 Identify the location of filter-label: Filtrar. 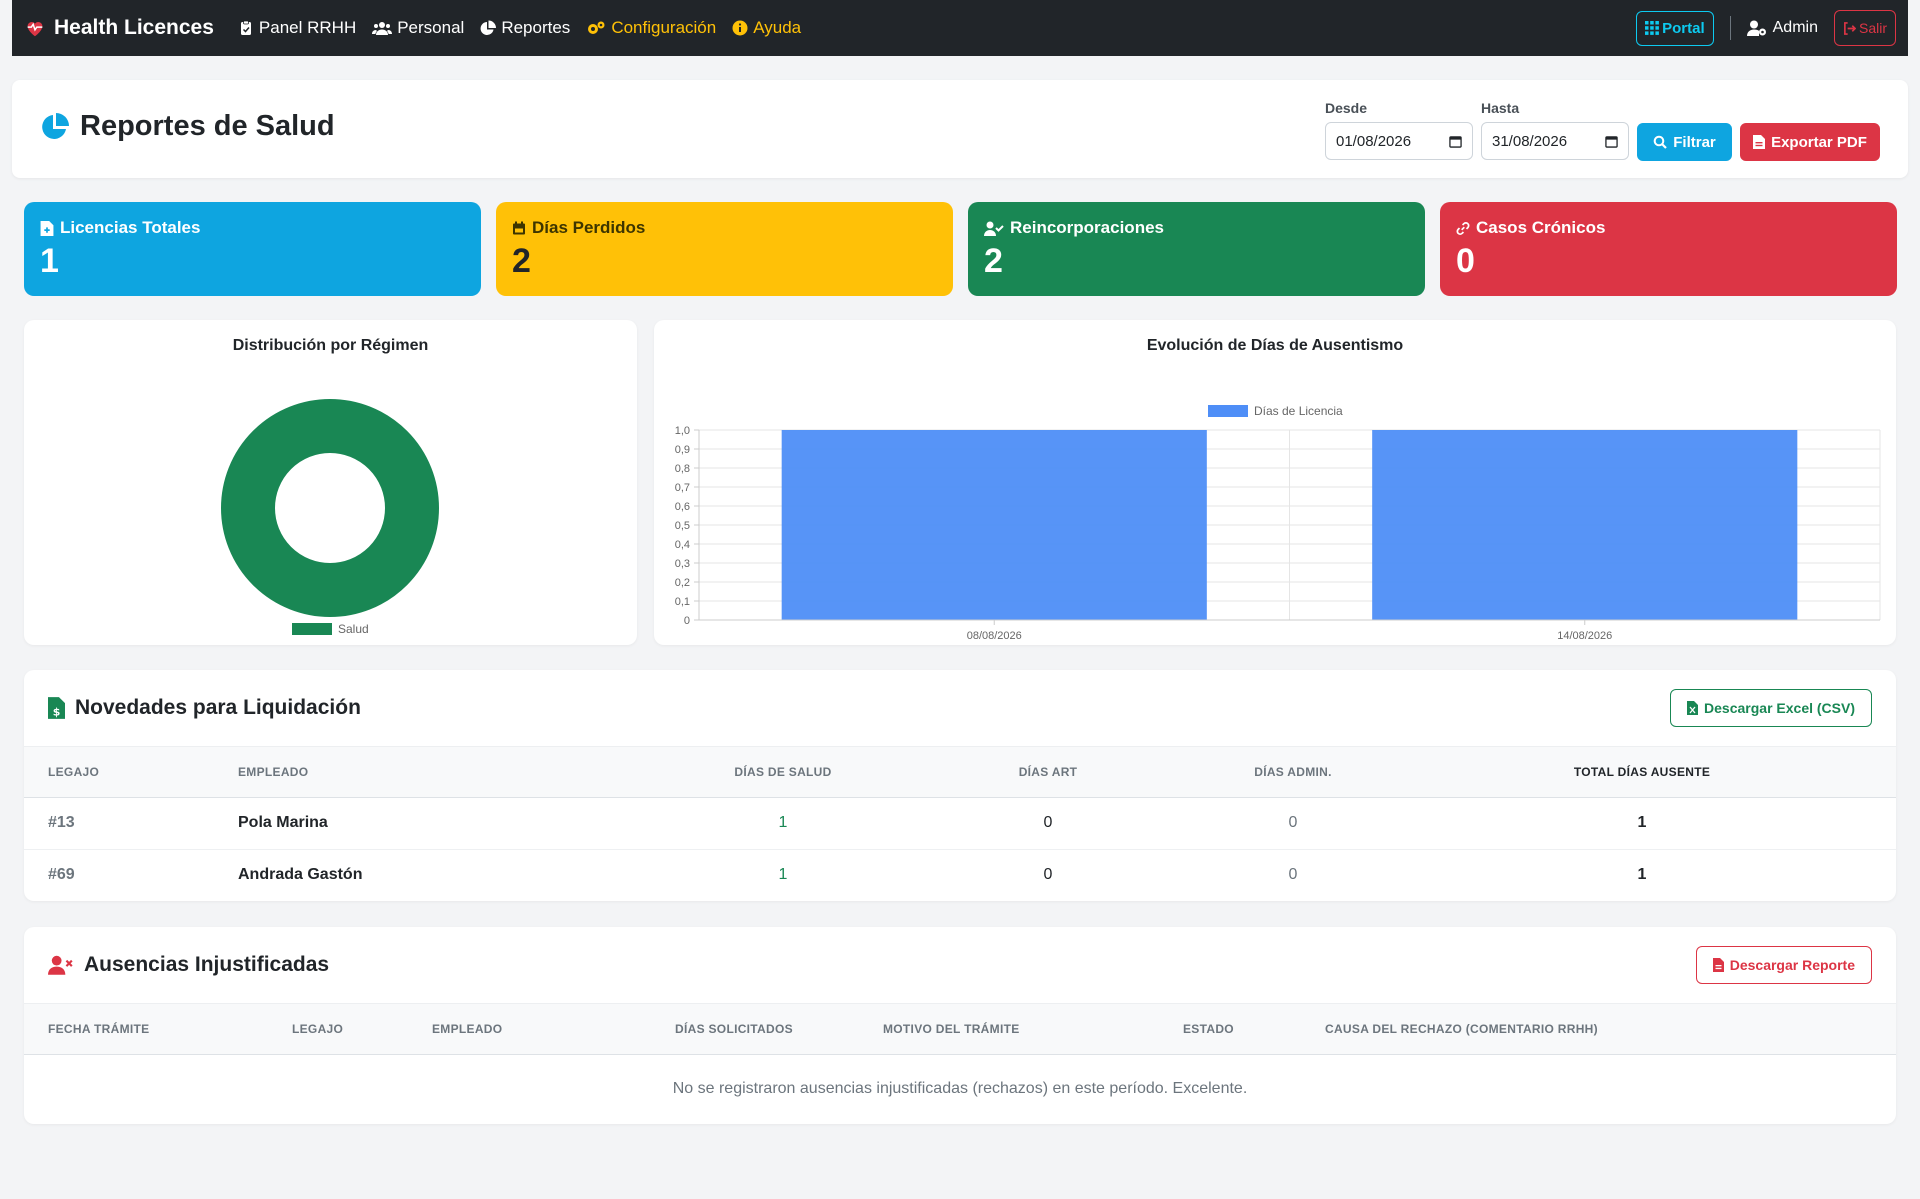
(1694, 142).